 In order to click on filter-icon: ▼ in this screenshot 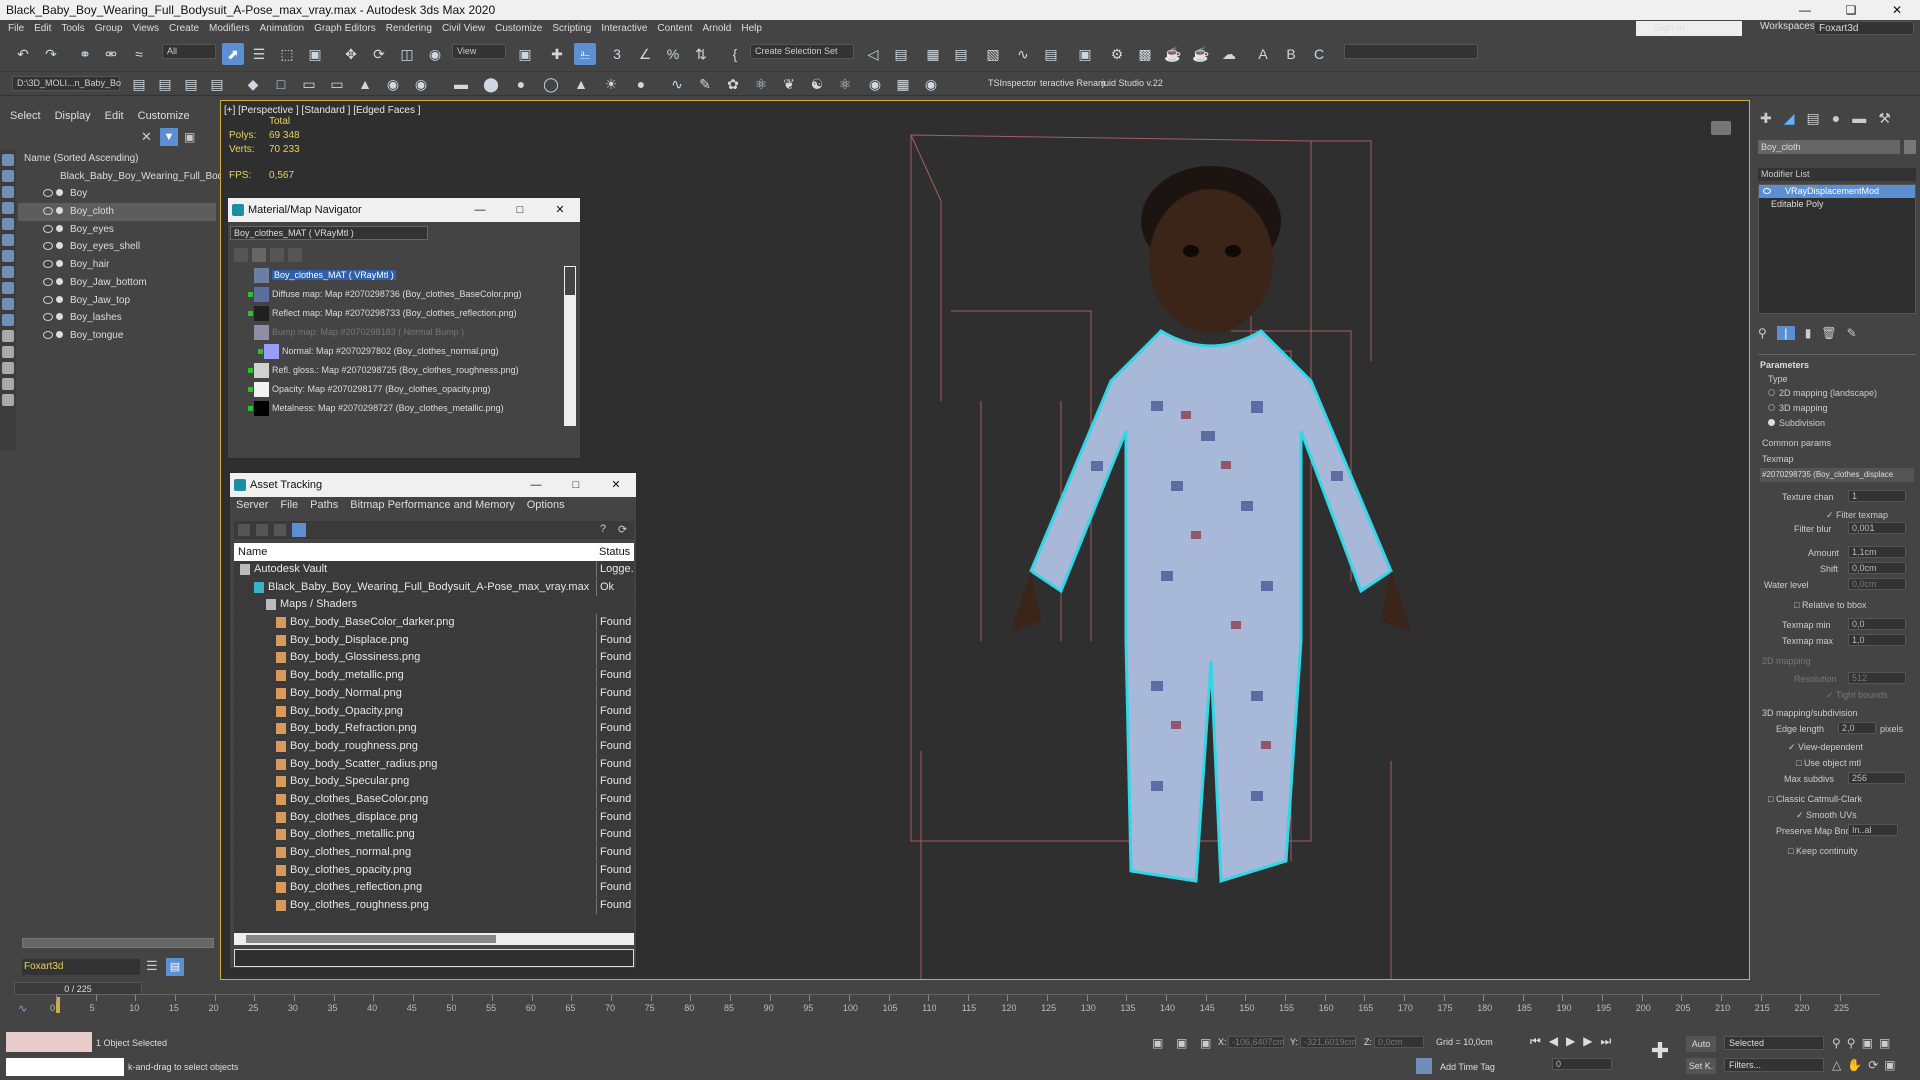, I will do `click(169, 137)`.